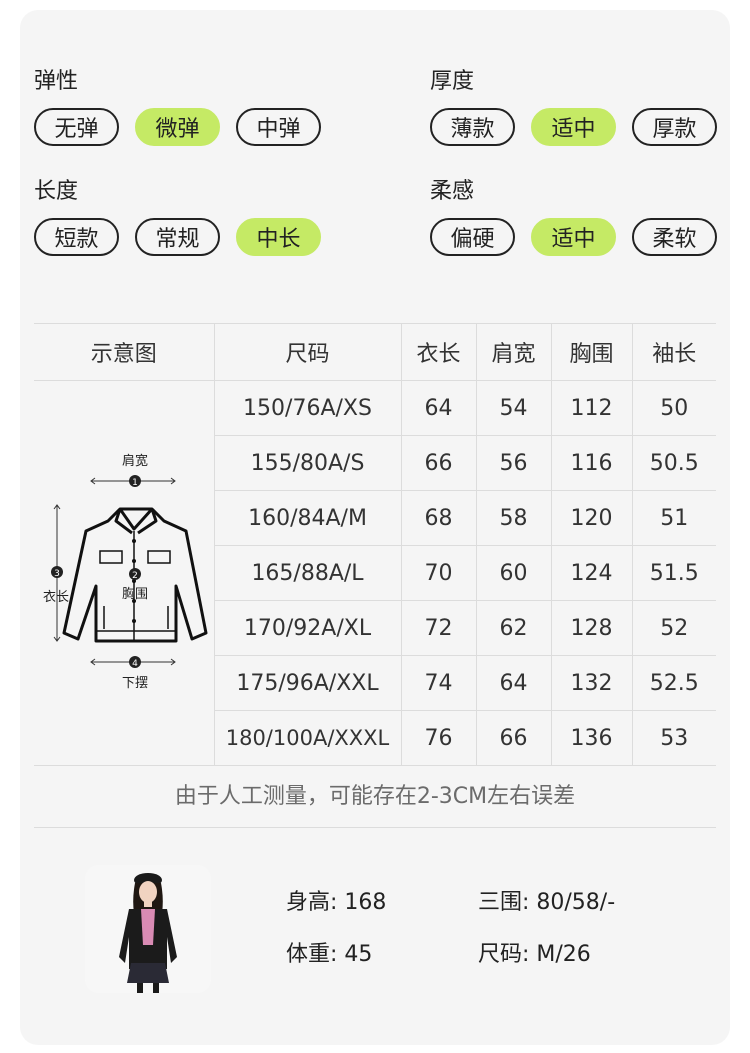 This screenshot has width=750, height=1053. Describe the element at coordinates (514, 683) in the screenshot. I see `shoulder-cell: 64` at that location.